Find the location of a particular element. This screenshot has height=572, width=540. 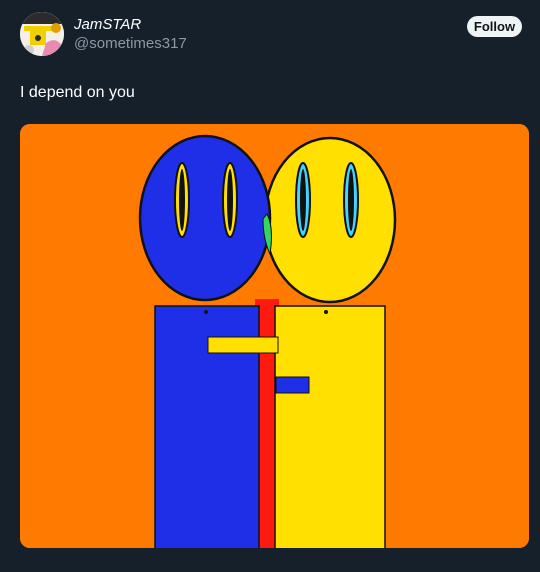

user-handle: @sometimes317 is located at coordinates (130, 44).